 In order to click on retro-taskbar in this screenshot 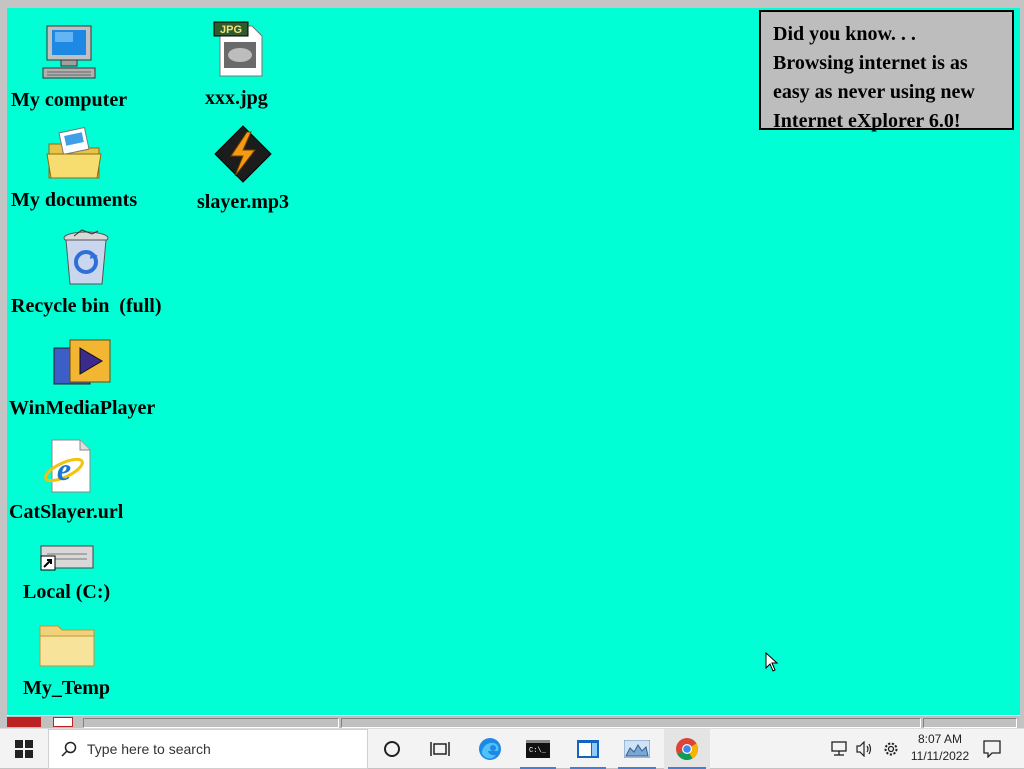, I will do `click(513, 721)`.